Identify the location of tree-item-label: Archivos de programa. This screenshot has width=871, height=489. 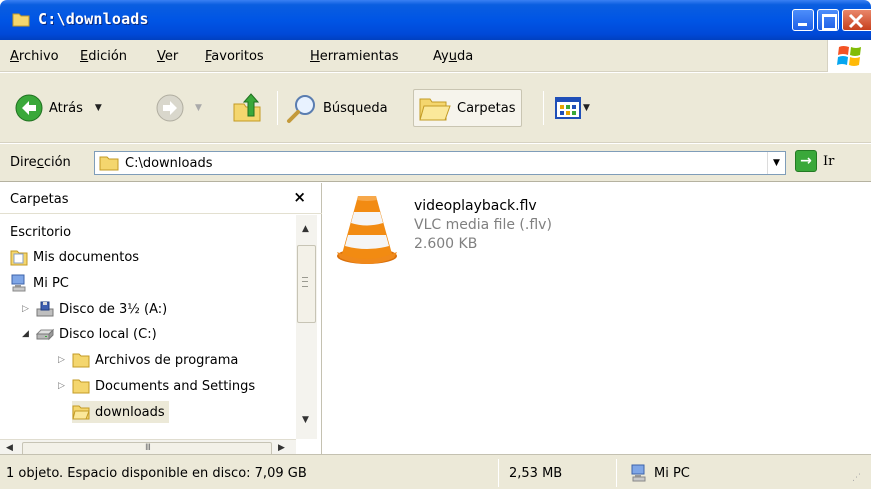
(167, 360).